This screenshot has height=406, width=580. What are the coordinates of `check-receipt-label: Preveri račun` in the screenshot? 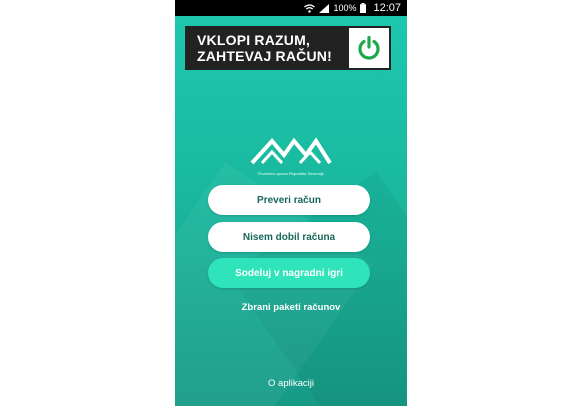 It's located at (289, 200).